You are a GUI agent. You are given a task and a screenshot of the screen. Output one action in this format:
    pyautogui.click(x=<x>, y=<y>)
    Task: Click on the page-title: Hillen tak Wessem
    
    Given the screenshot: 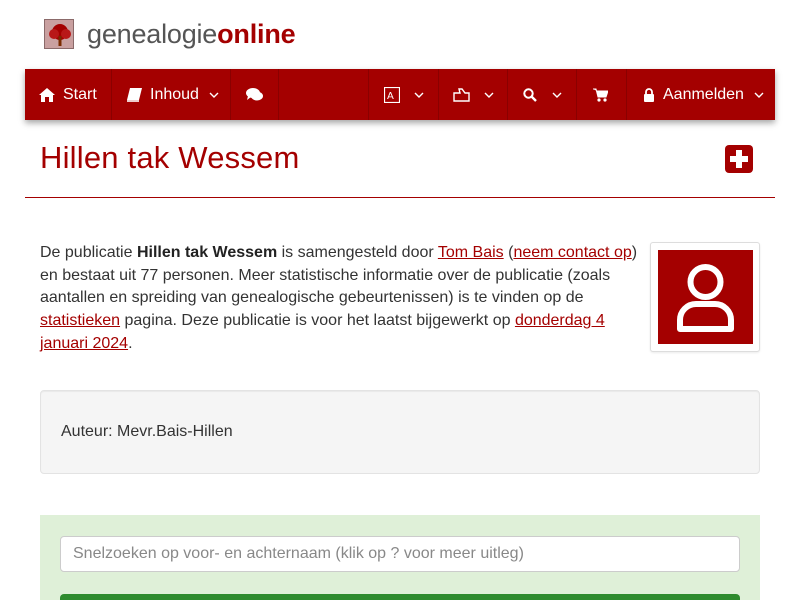 What is the action you would take?
    pyautogui.click(x=170, y=157)
    